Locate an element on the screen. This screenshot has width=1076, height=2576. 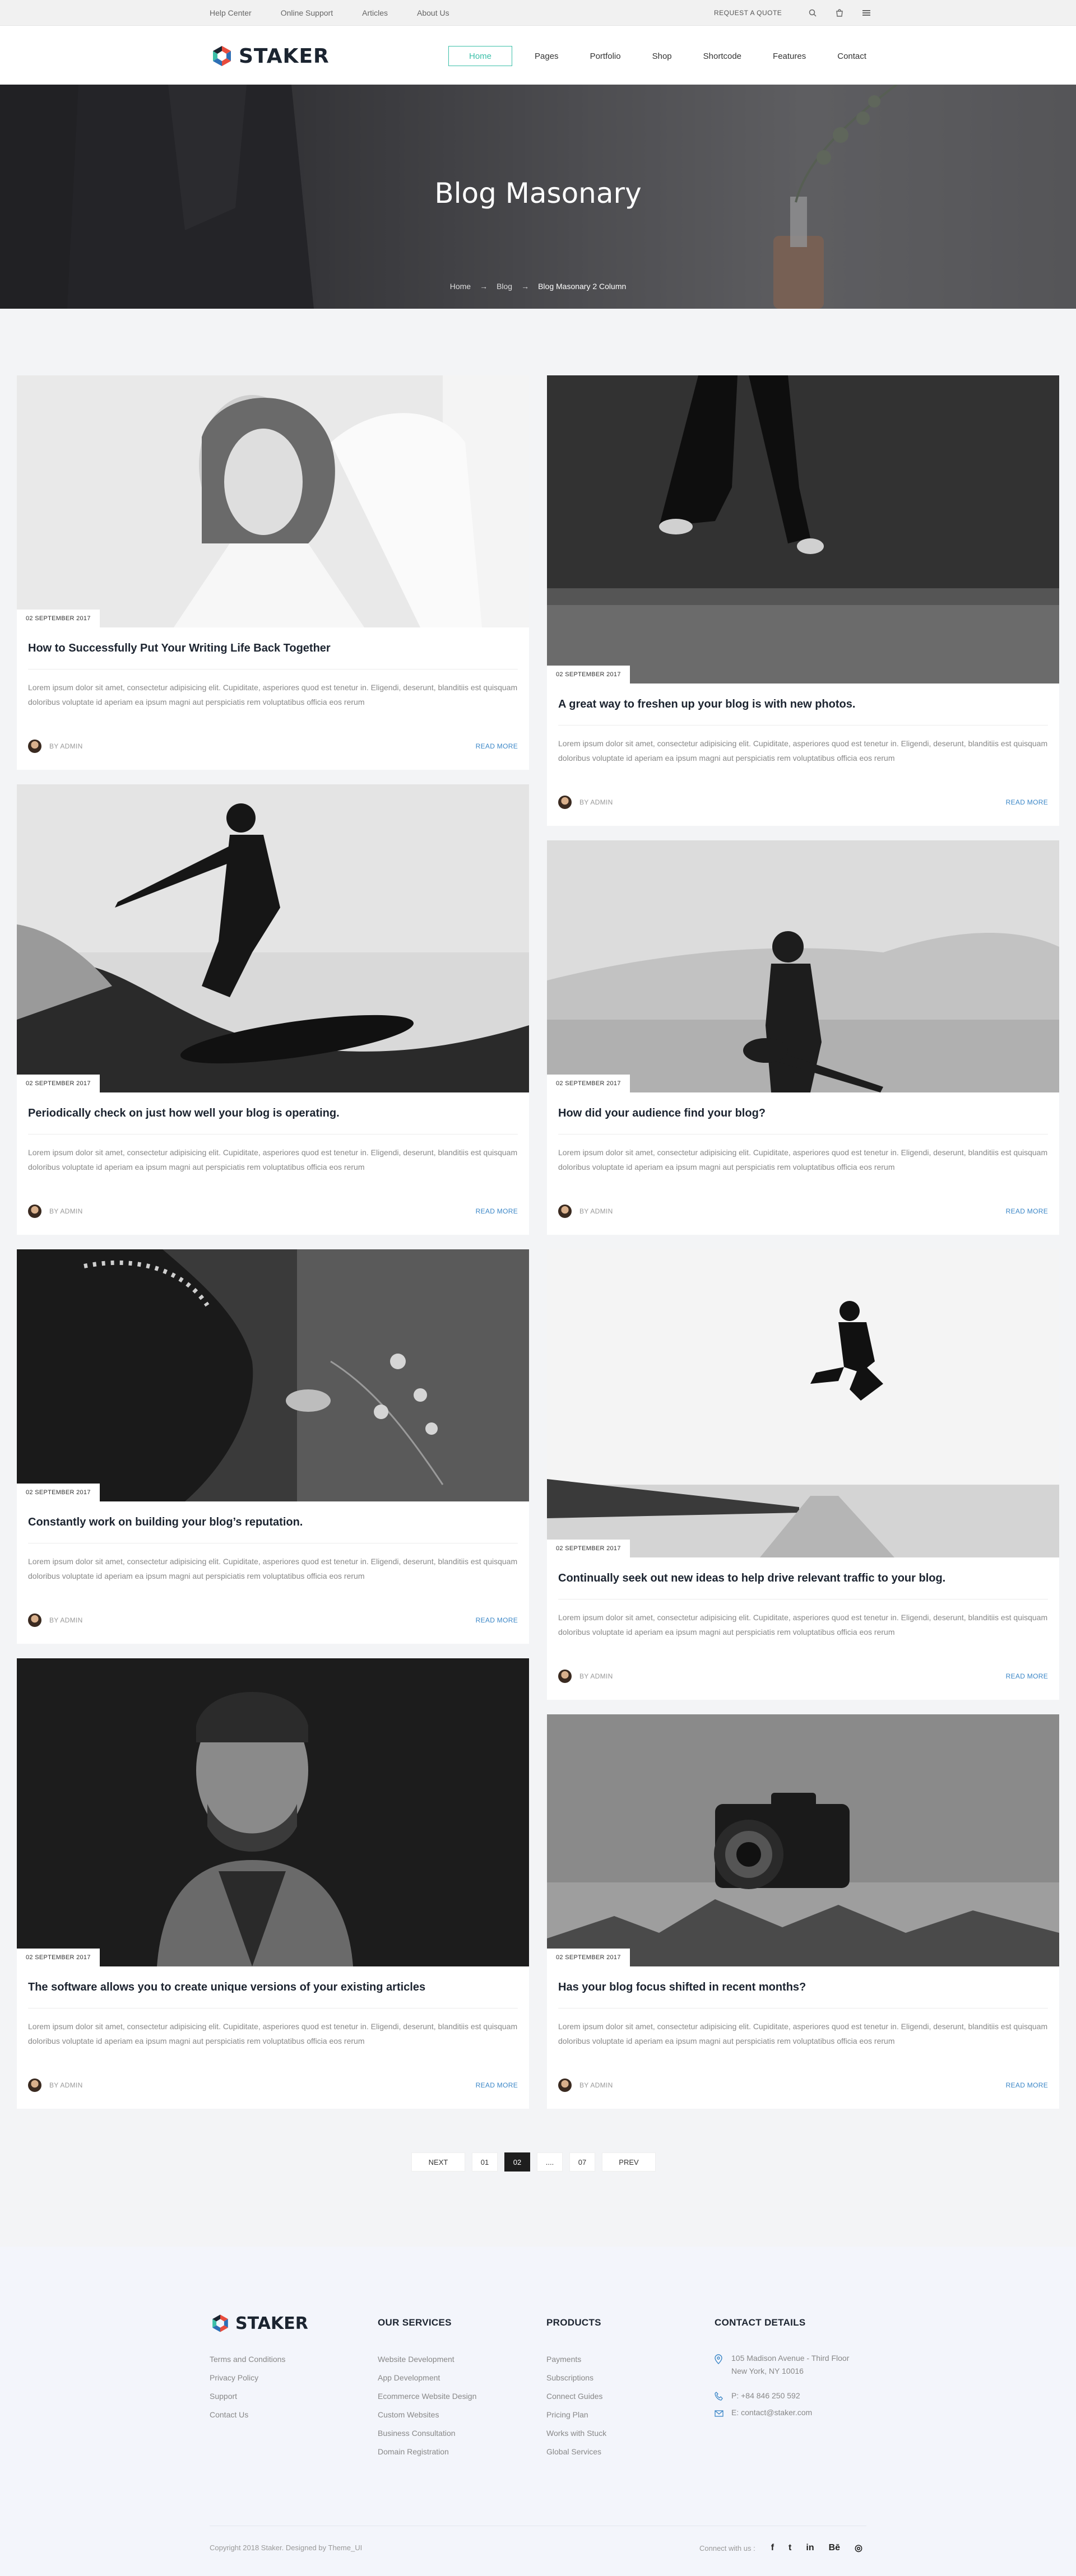
footer-link-contact: Contact Us is located at coordinates (229, 2414).